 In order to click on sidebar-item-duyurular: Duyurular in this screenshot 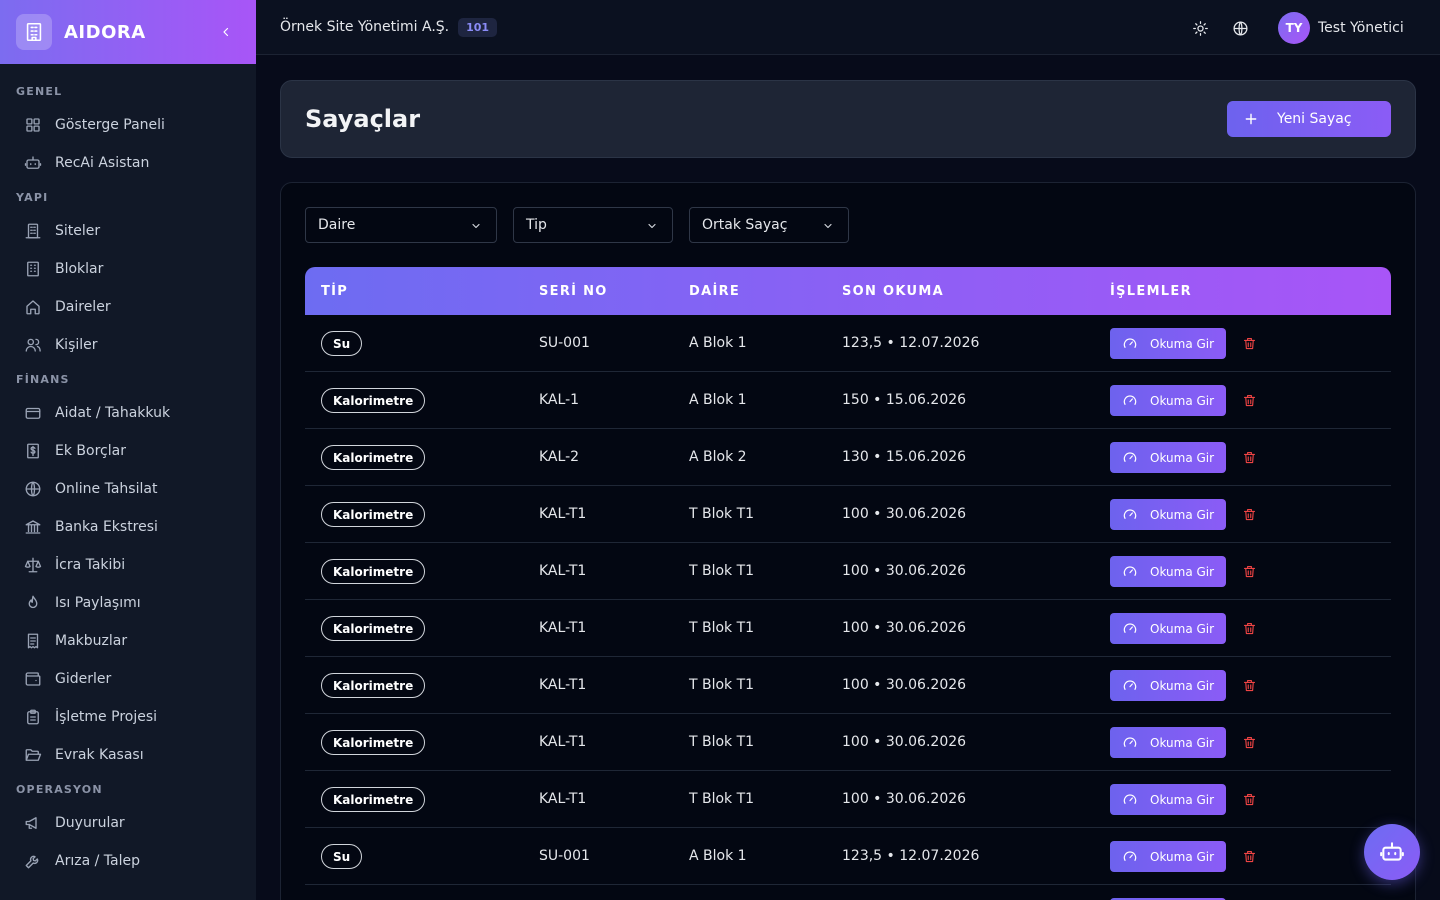, I will do `click(128, 823)`.